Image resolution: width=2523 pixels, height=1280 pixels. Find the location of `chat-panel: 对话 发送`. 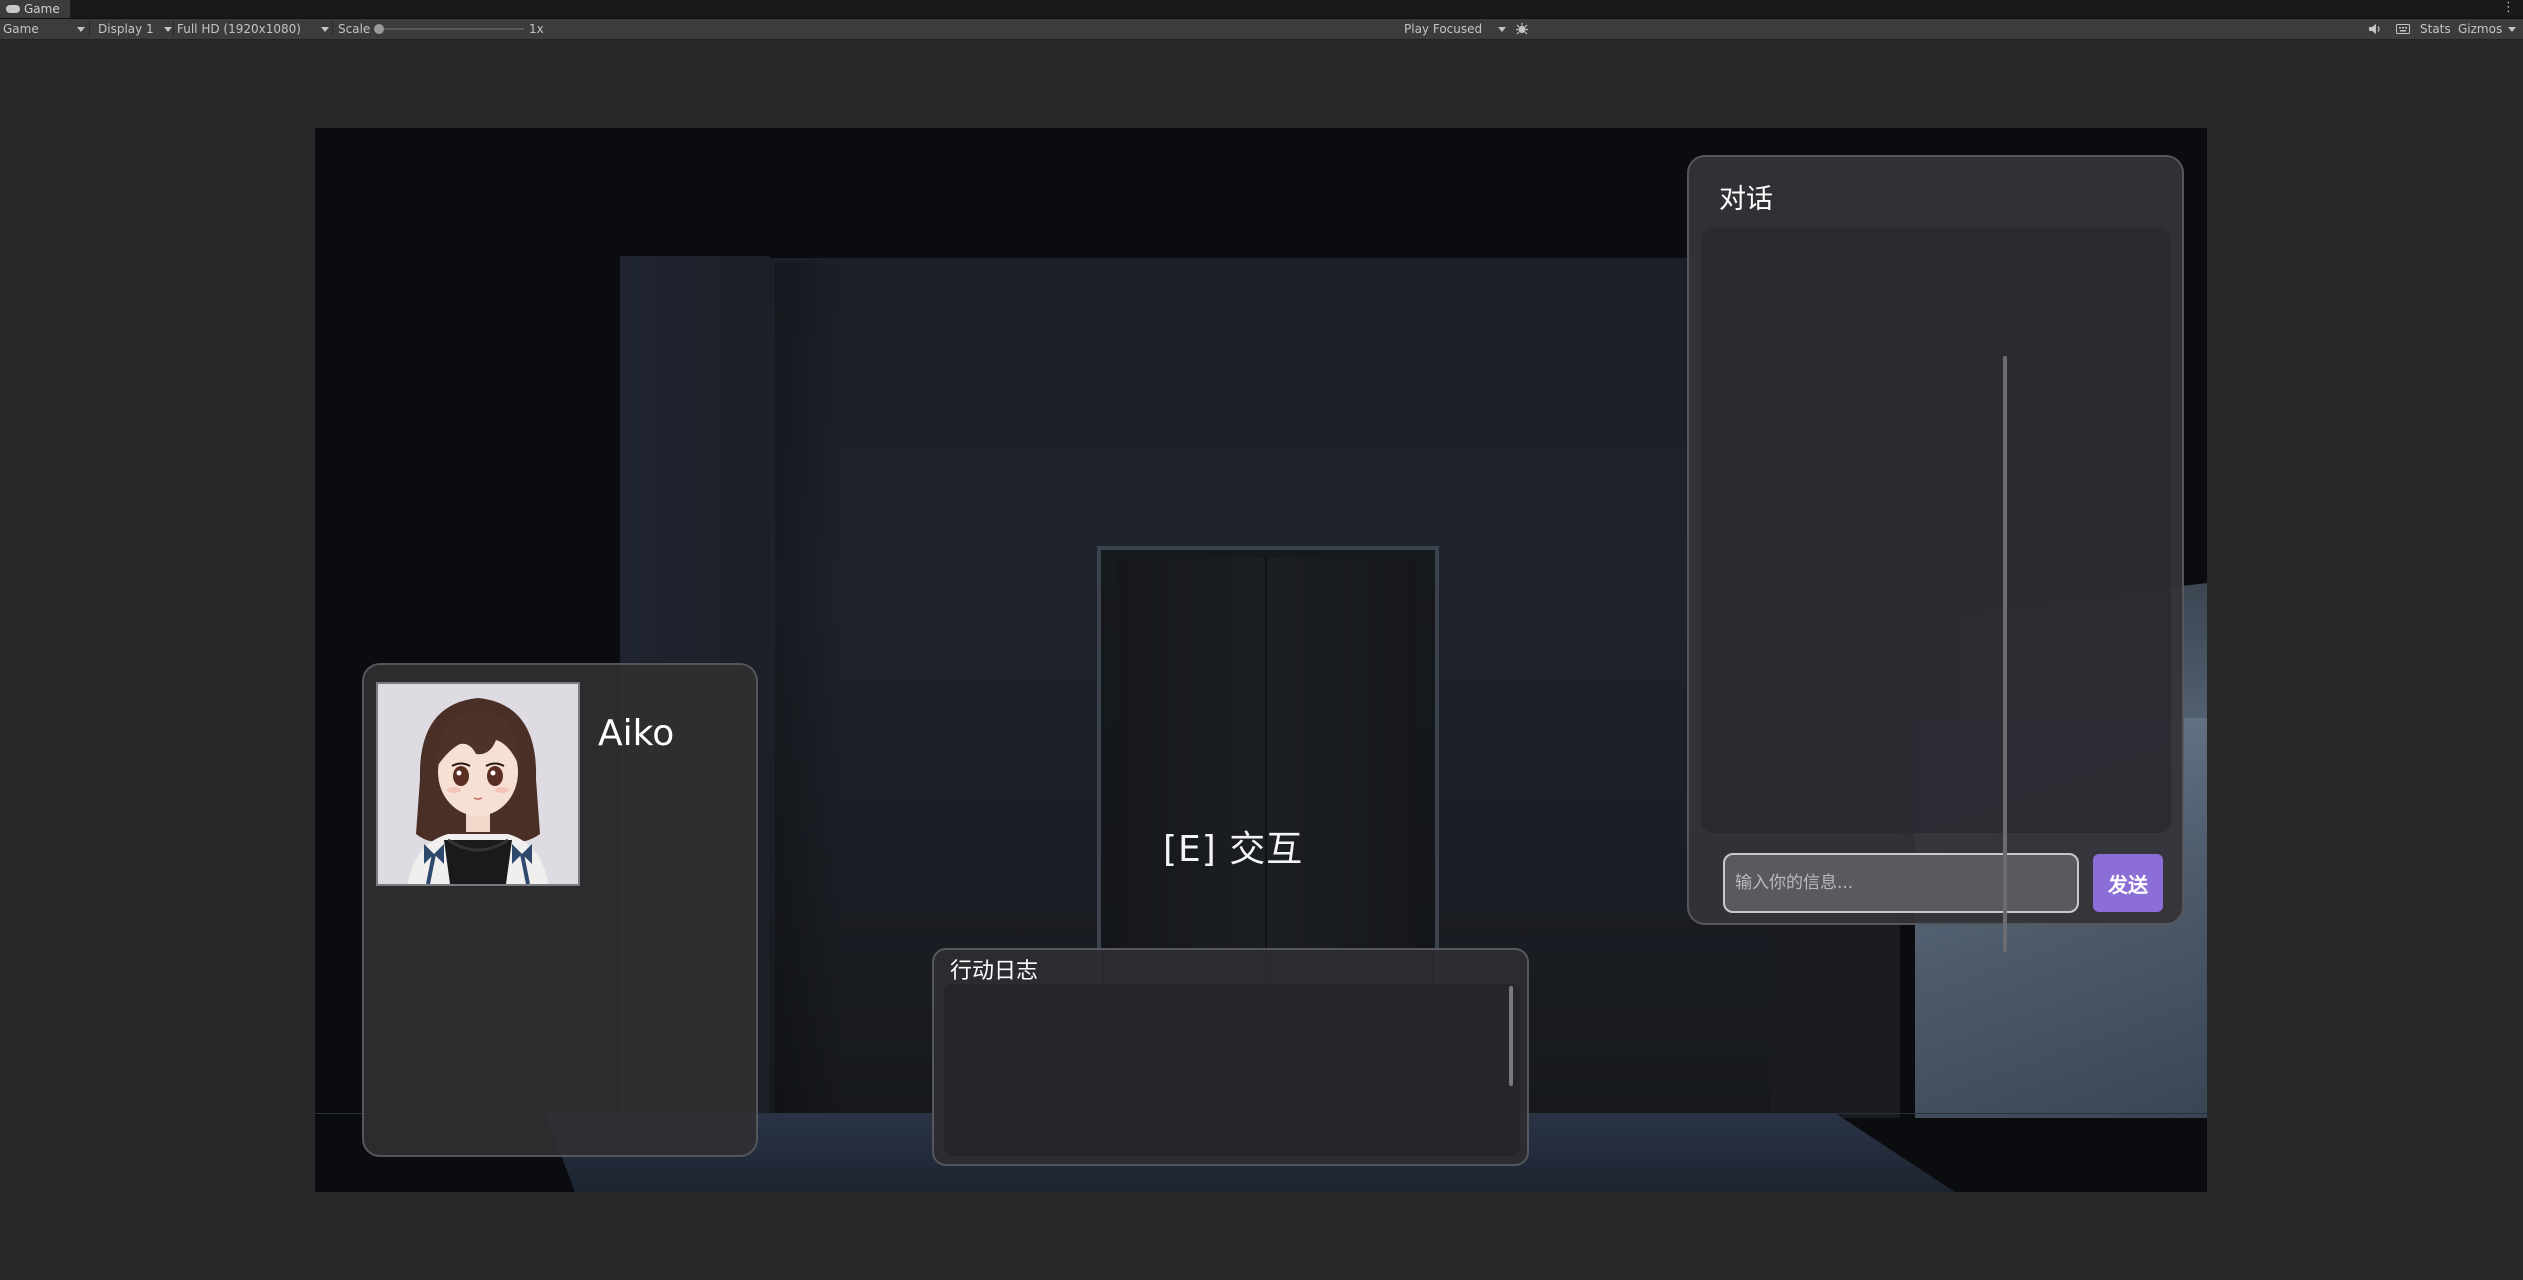

chat-panel: 对话 发送 is located at coordinates (1935, 540).